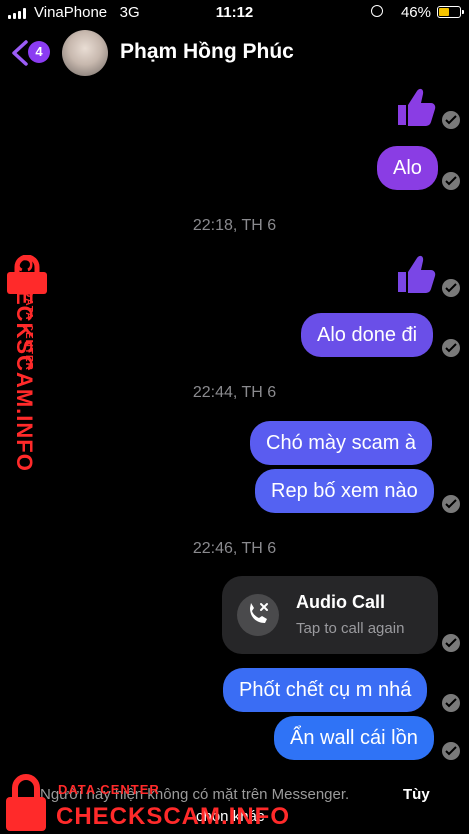  Describe the element at coordinates (350, 628) in the screenshot. I see `call-subtitle: Tap to call again` at that location.